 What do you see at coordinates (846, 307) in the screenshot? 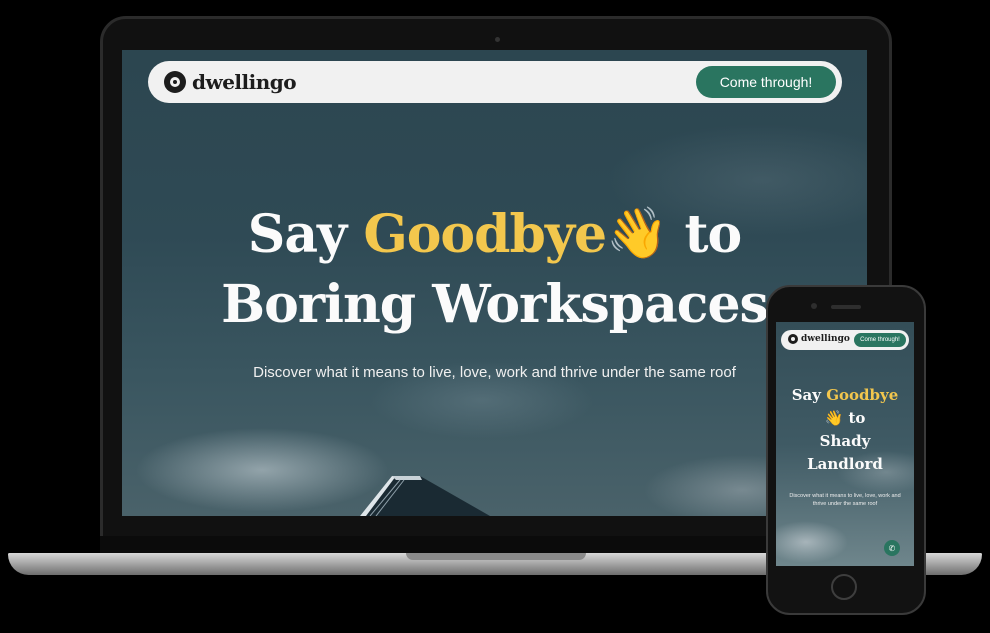
I see `phone-speaker` at bounding box center [846, 307].